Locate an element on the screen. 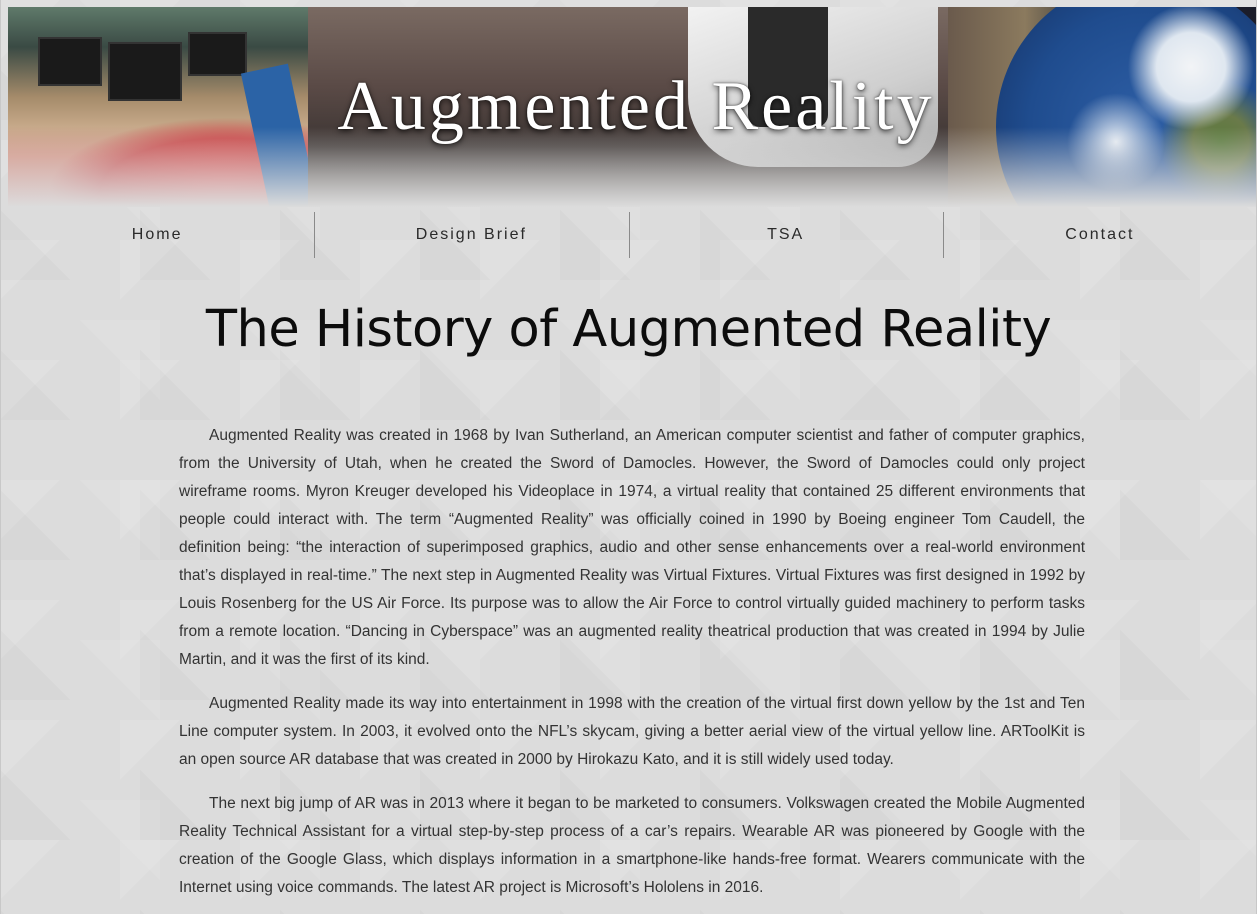 The image size is (1257, 914). nav-design-brief-link: Design Brief is located at coordinates (471, 235).